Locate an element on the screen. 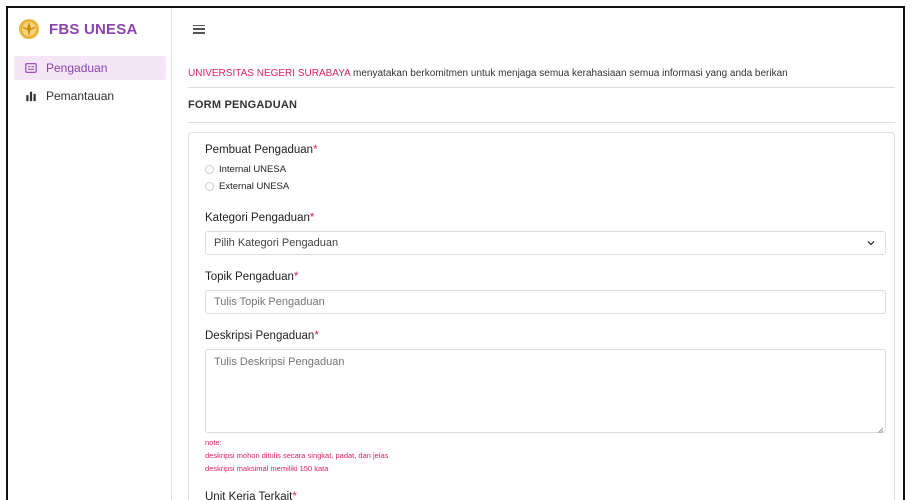 This screenshot has width=911, height=500. kategori-select-value: Pilih Kategori Pengaduan is located at coordinates (276, 243).